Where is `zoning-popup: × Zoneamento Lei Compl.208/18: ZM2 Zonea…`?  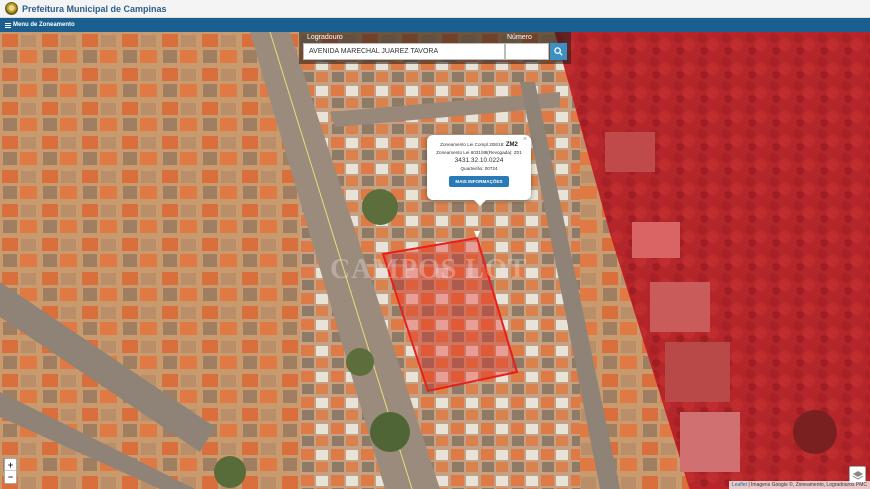 zoning-popup: × Zoneamento Lei Compl.208/18: ZM2 Zonea… is located at coordinates (479, 170).